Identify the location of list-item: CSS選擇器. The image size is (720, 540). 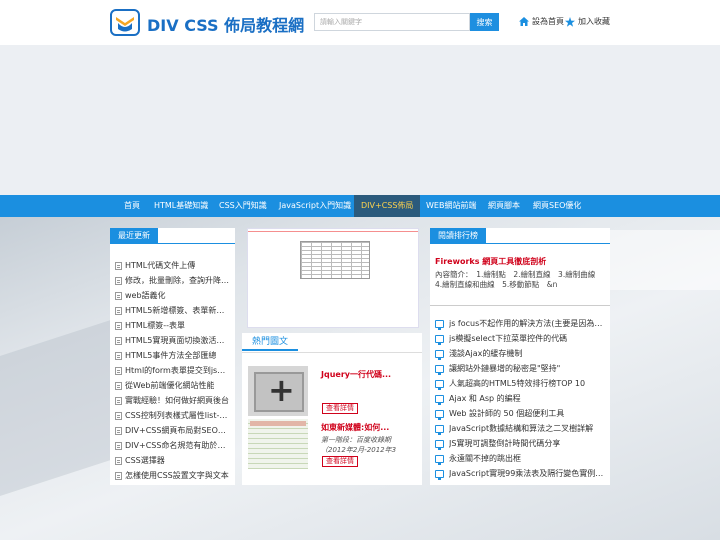
(172, 460).